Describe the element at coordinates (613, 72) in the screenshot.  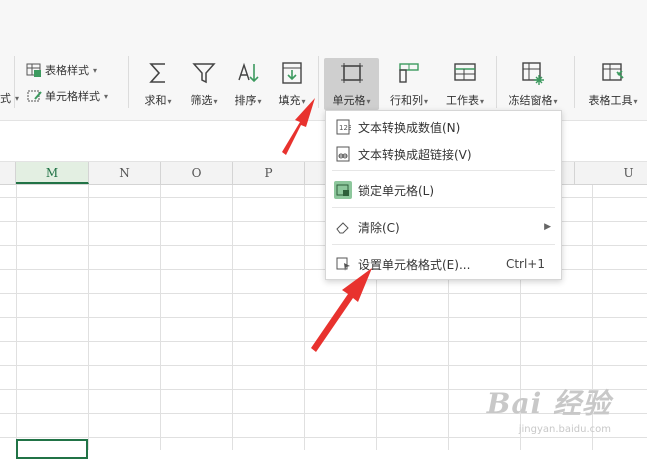
I see `table-tools-icon` at that location.